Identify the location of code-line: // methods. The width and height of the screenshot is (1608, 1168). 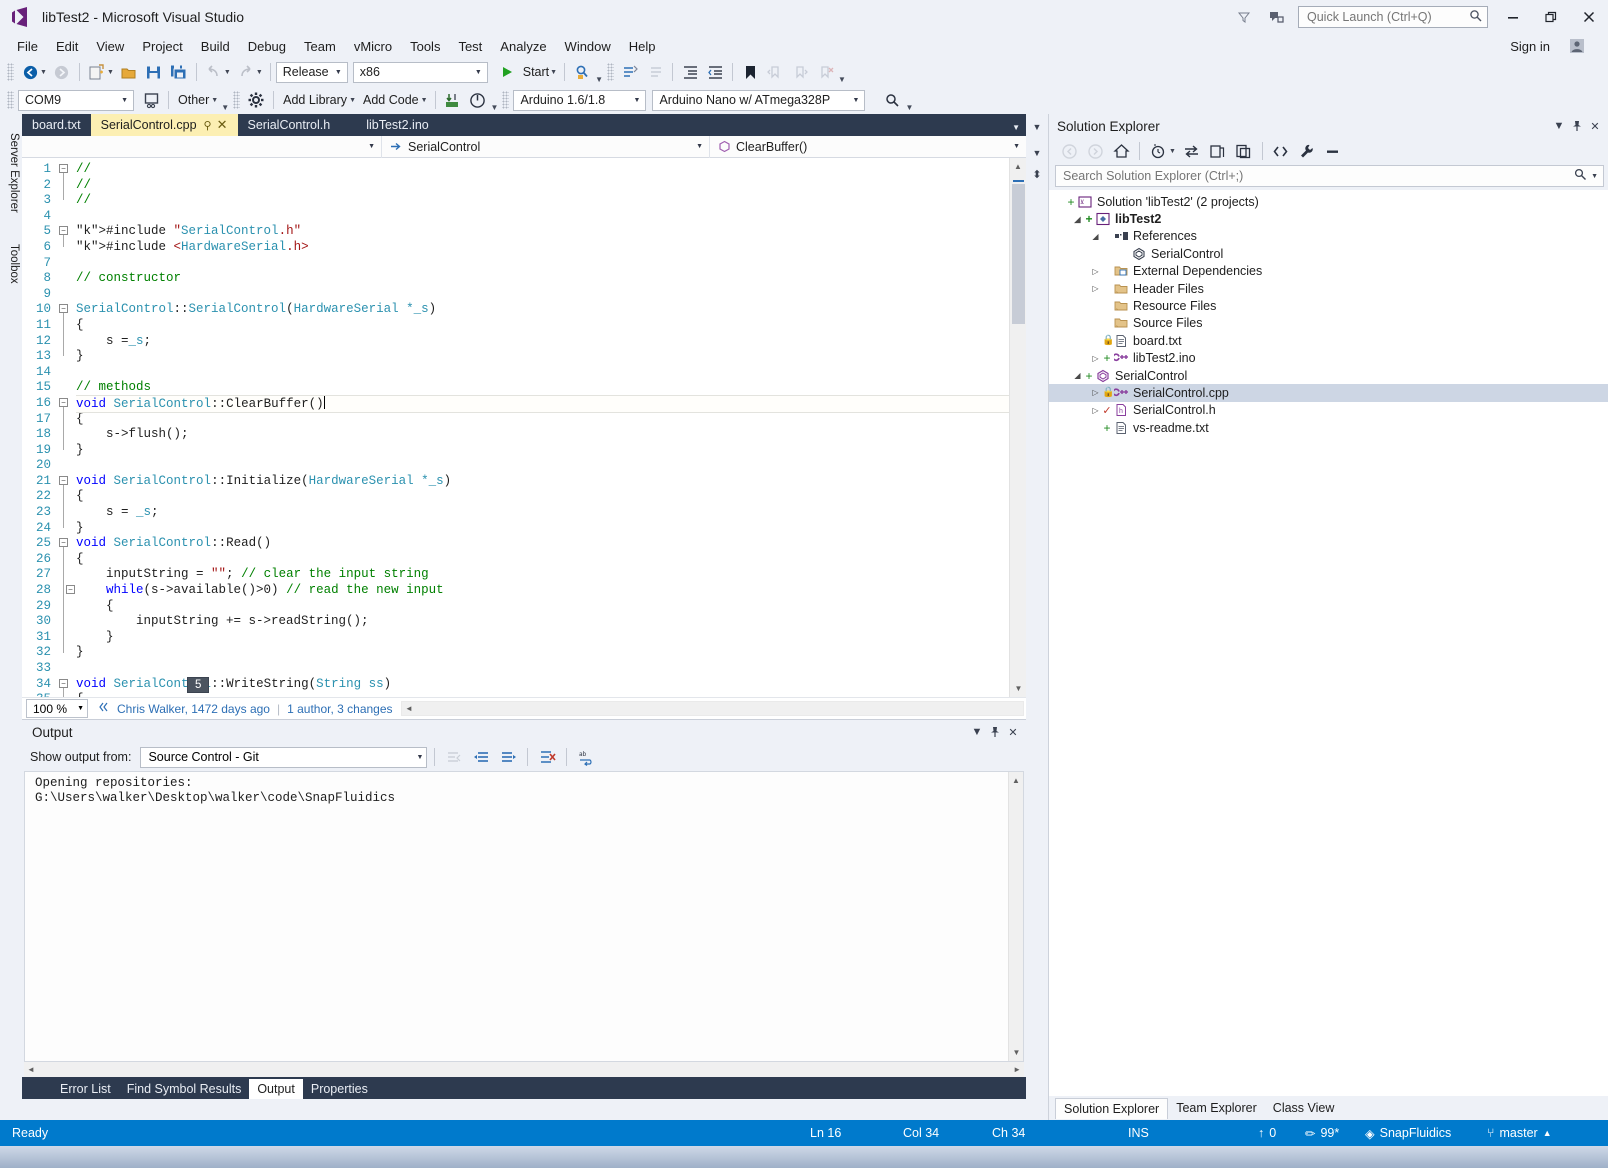
(542, 388).